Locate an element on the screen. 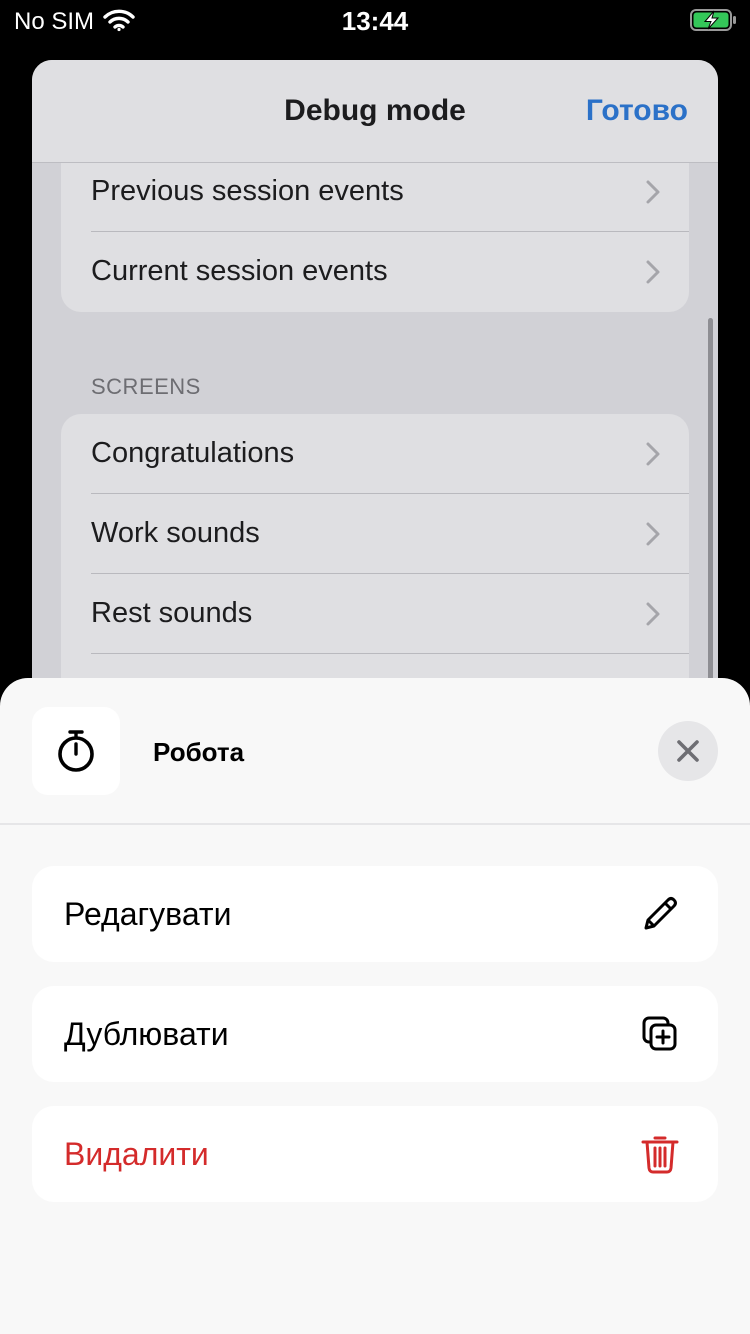 This screenshot has height=1334, width=750. close-button is located at coordinates (688, 751).